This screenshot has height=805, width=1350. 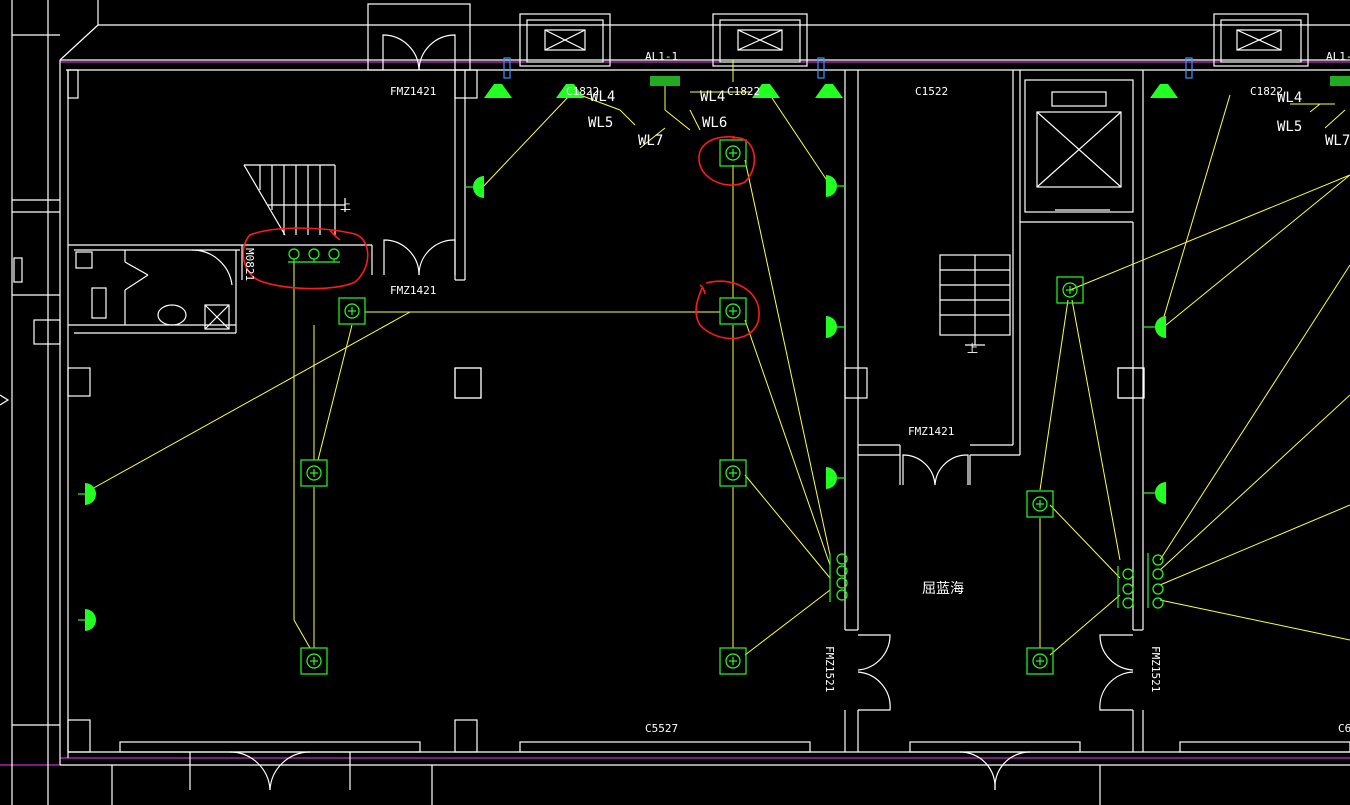 What do you see at coordinates (249, 264) in the screenshot?
I see `door-label: M0821` at bounding box center [249, 264].